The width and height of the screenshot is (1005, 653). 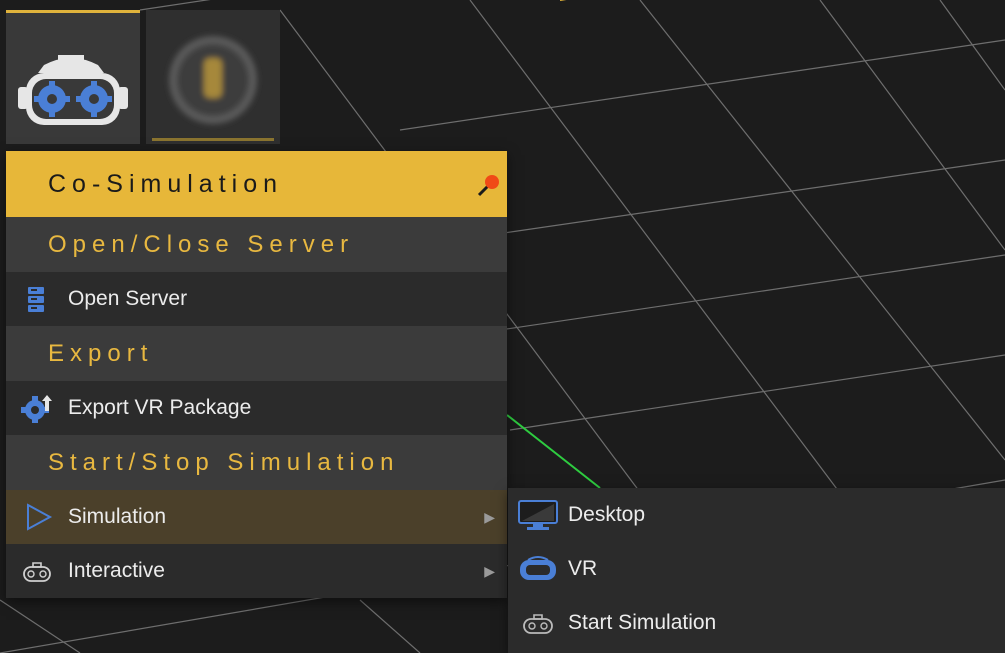 I want to click on submenu-item-desktop: Desktop, so click(x=756, y=515).